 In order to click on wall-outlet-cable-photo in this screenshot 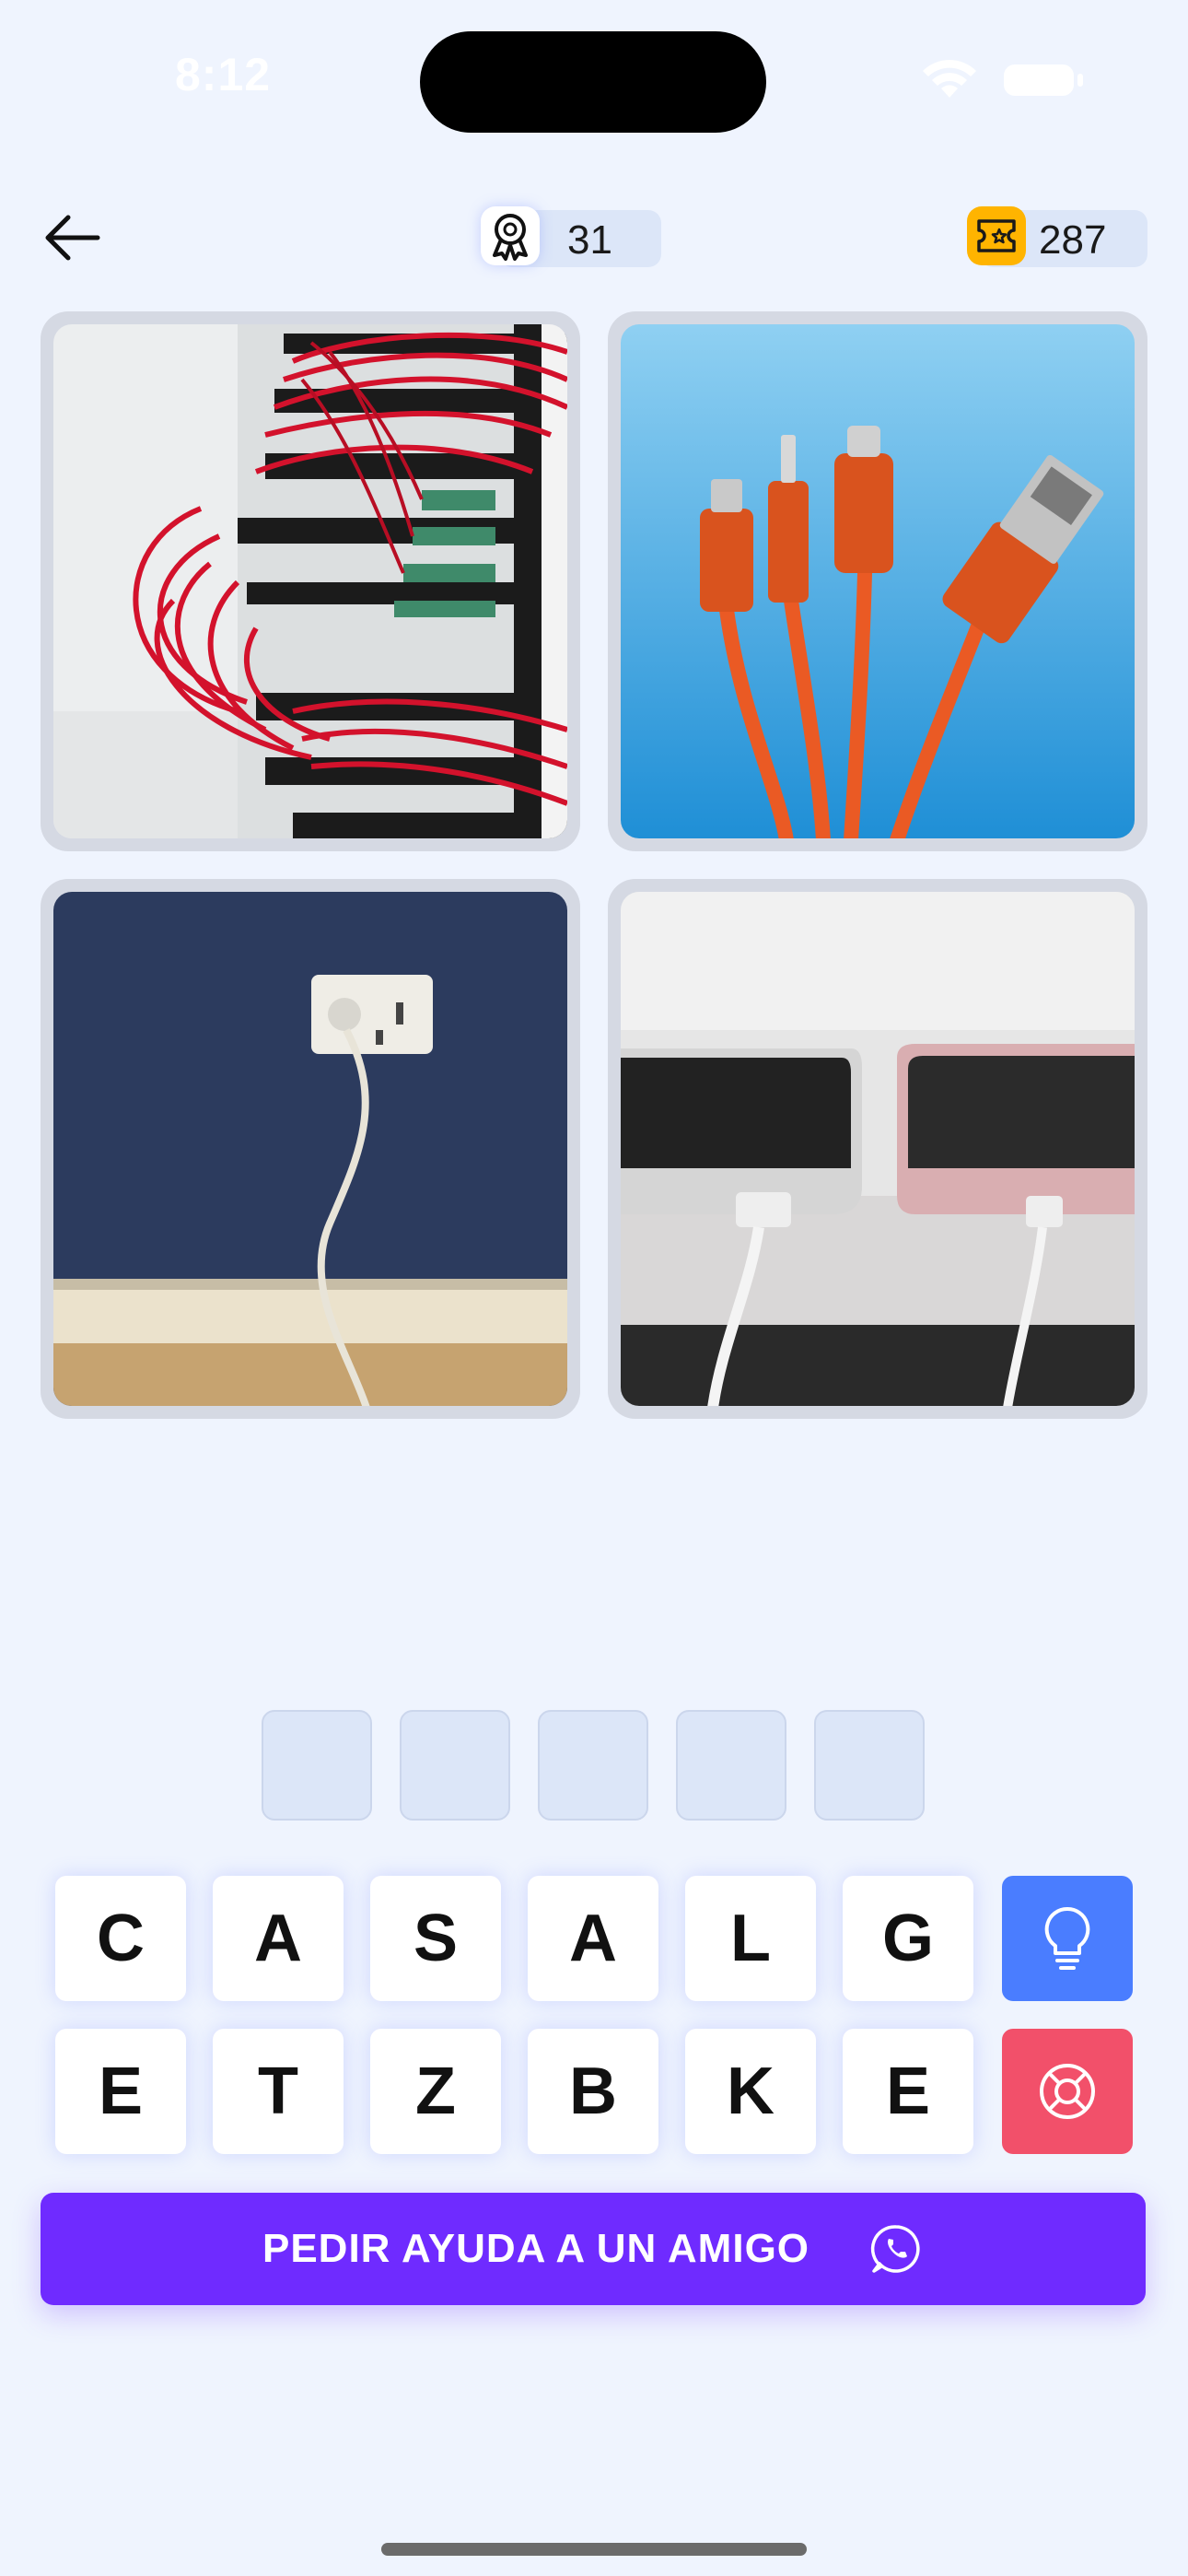, I will do `click(310, 1149)`.